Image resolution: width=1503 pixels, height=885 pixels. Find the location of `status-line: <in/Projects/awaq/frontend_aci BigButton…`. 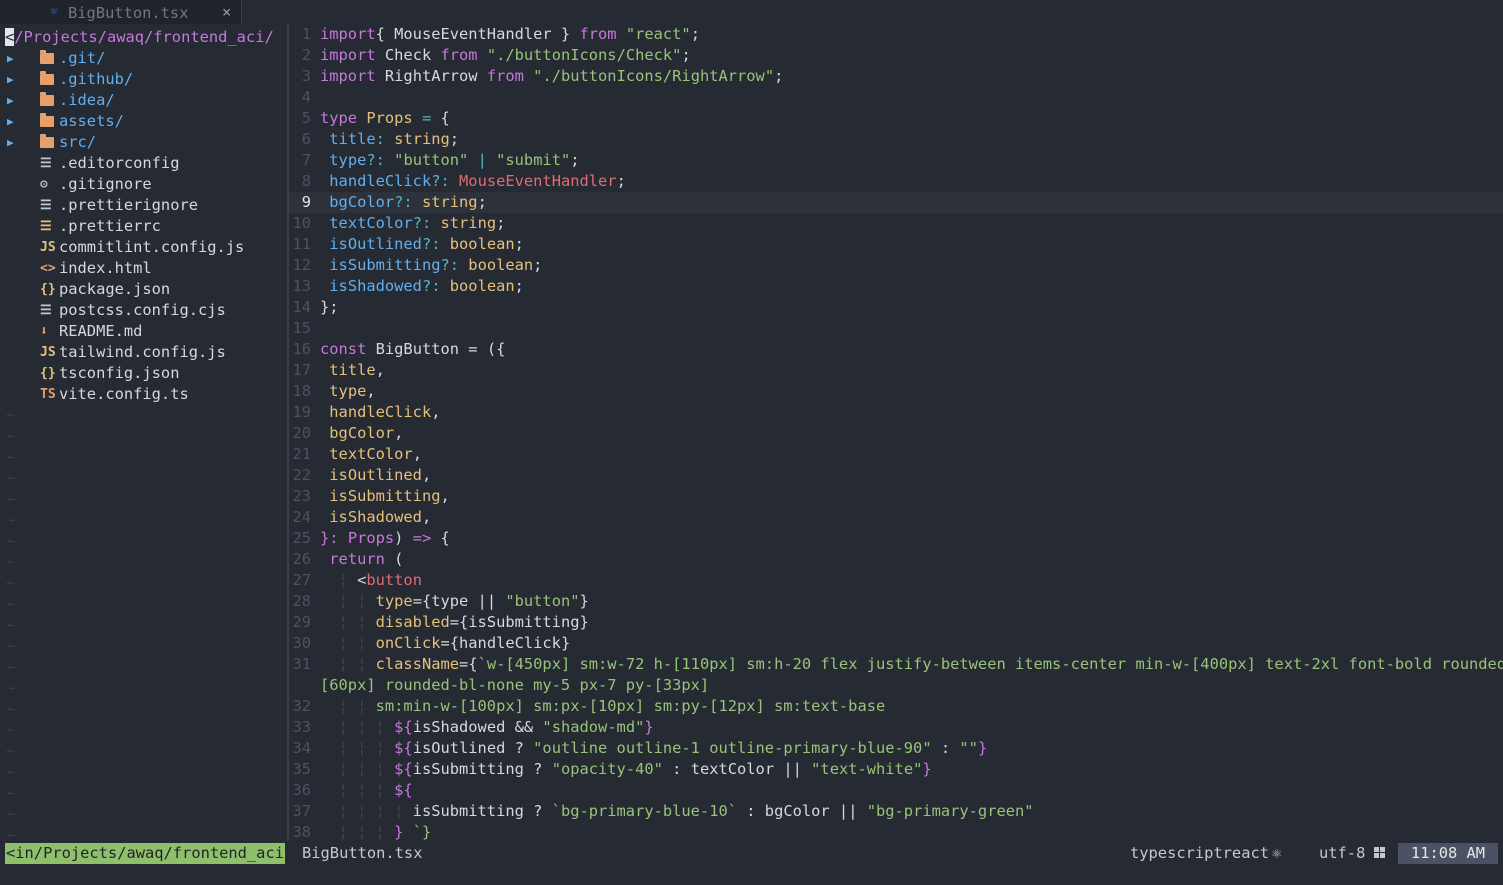

status-line: <in/Projects/awaq/frontend_aci BigButton… is located at coordinates (751, 854).